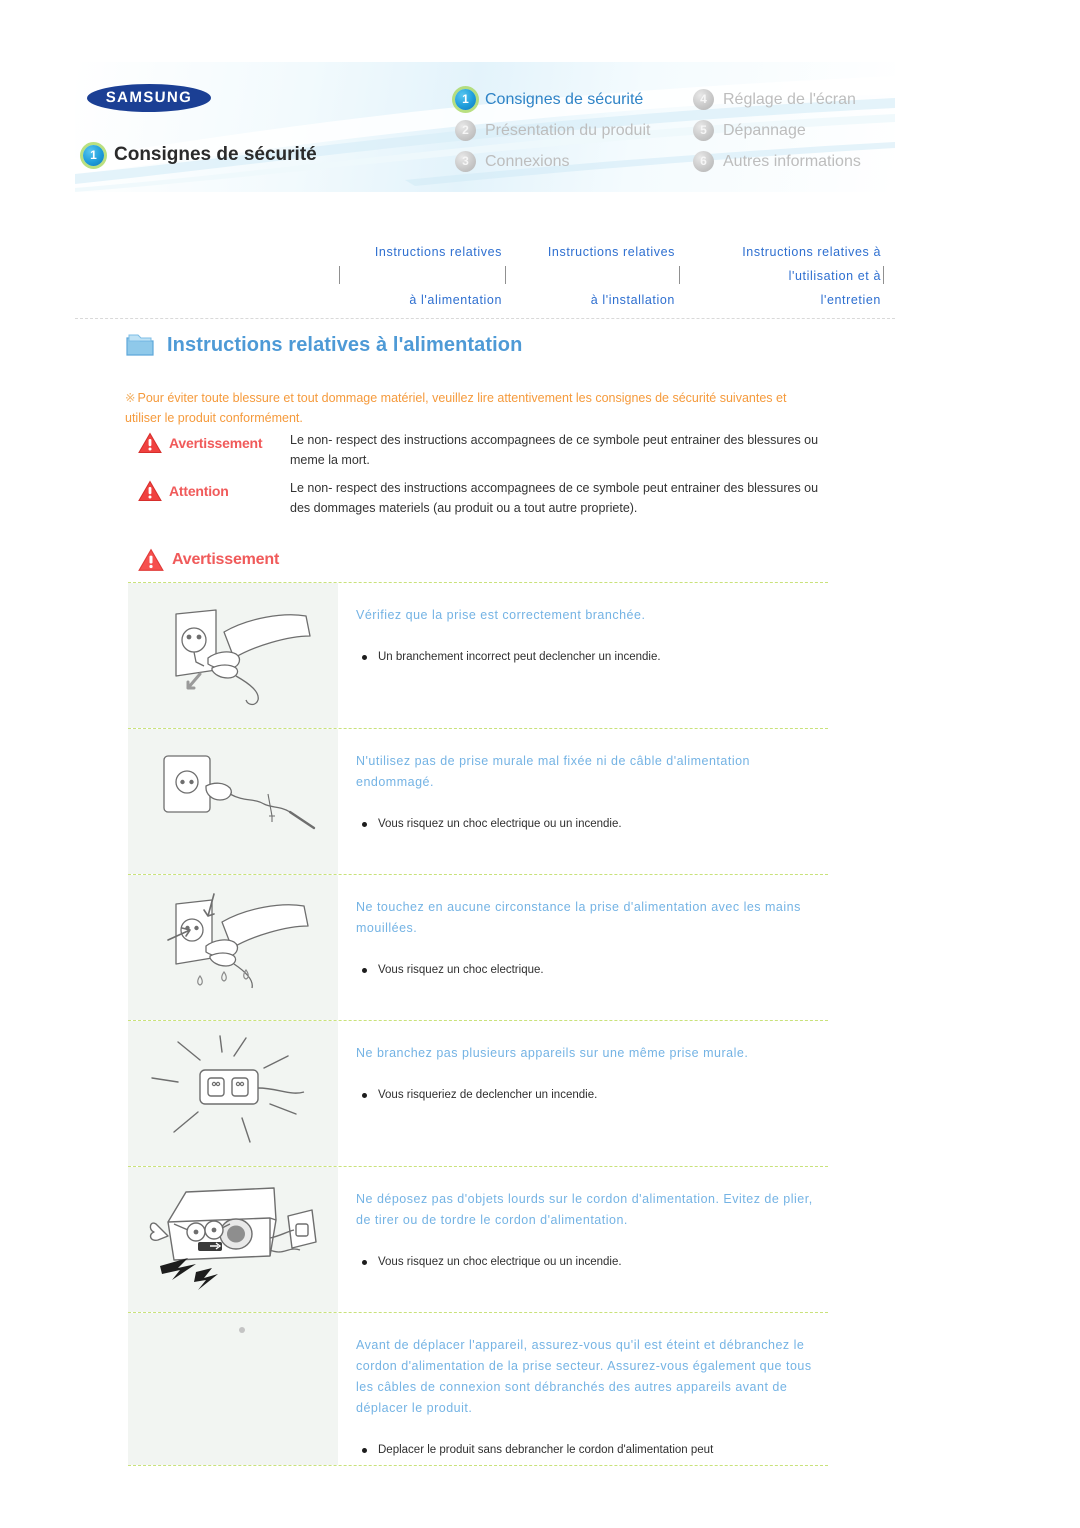 This screenshot has height=1528, width=1080. I want to click on nav-label-2: Présentation du produit, so click(568, 130).